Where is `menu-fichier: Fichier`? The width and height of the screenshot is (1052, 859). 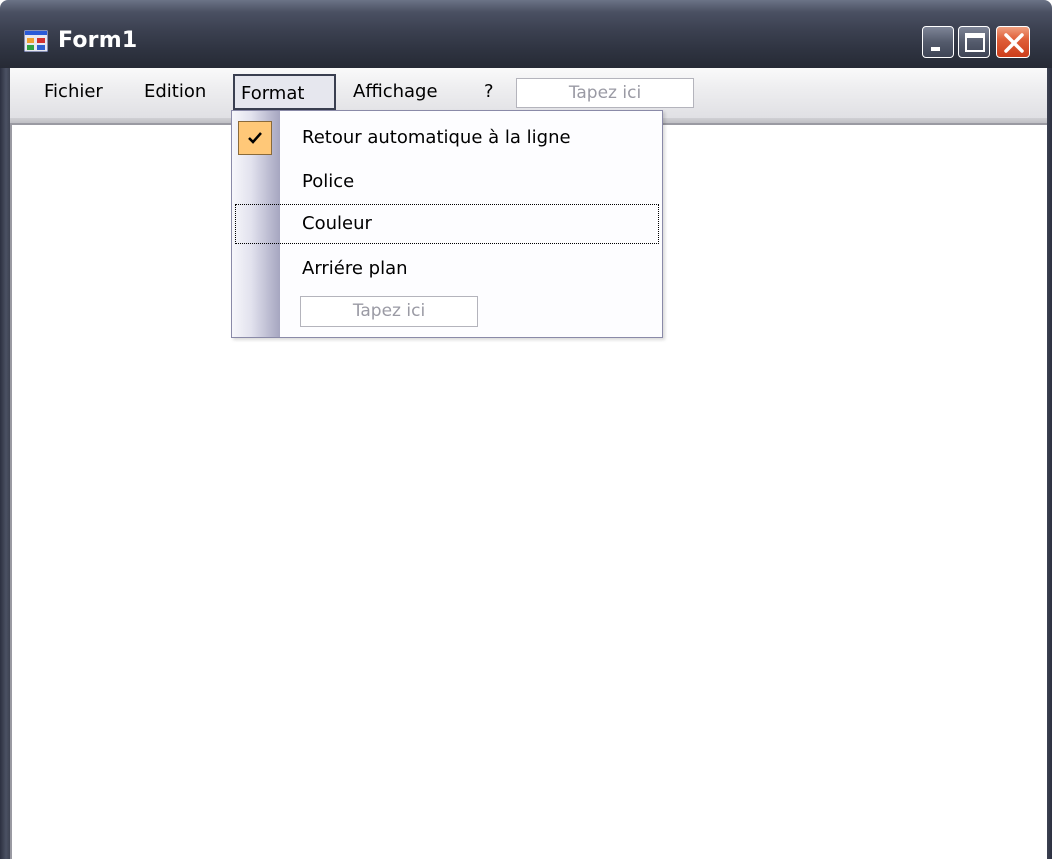
menu-fichier: Fichier is located at coordinates (73, 92).